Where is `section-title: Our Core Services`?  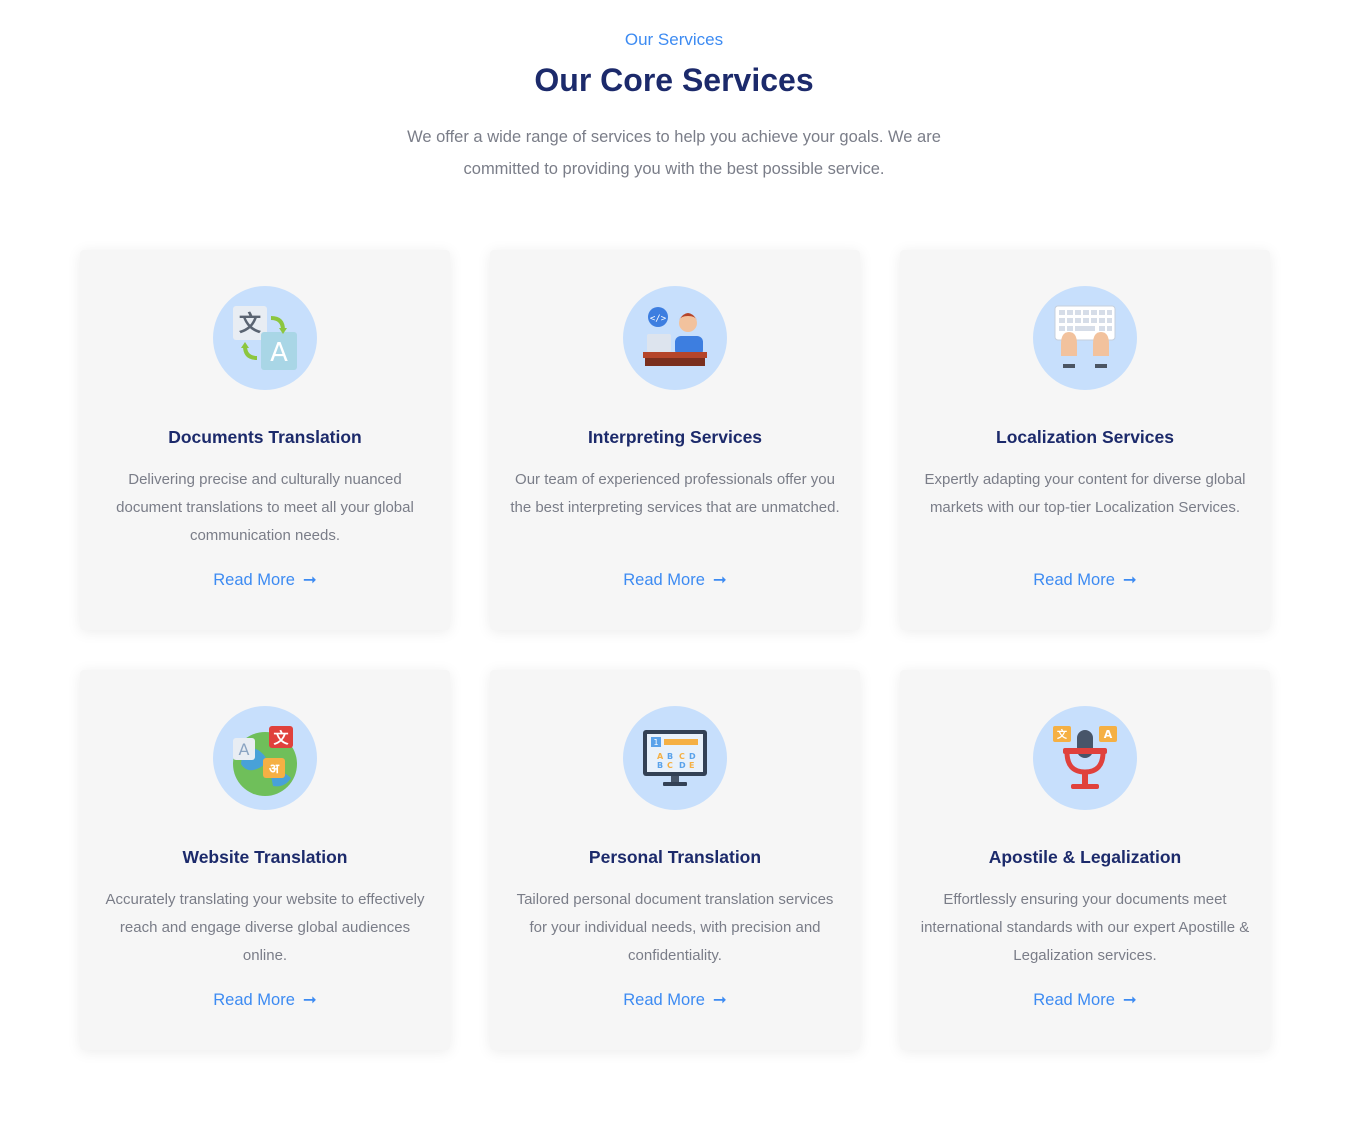
section-title: Our Core Services is located at coordinates (674, 80).